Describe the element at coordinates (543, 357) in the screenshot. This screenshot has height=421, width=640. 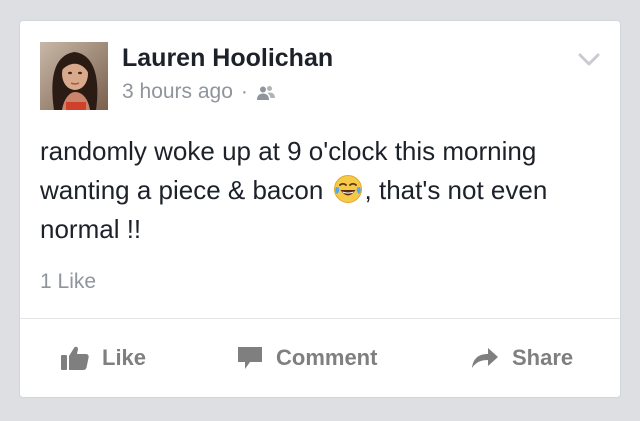
I see `share-label: Share` at that location.